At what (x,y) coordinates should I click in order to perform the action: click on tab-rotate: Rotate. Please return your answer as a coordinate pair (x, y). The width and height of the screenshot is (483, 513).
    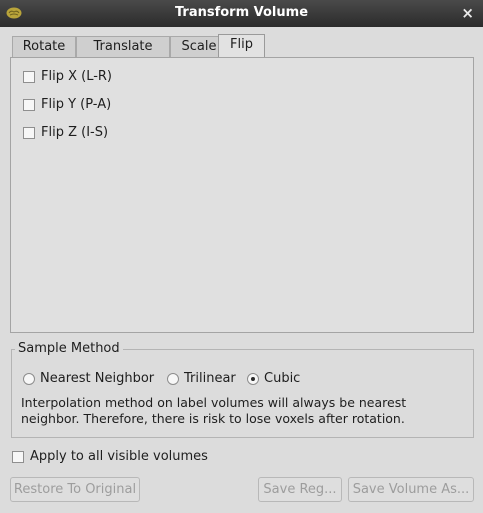
    Looking at the image, I should click on (44, 46).